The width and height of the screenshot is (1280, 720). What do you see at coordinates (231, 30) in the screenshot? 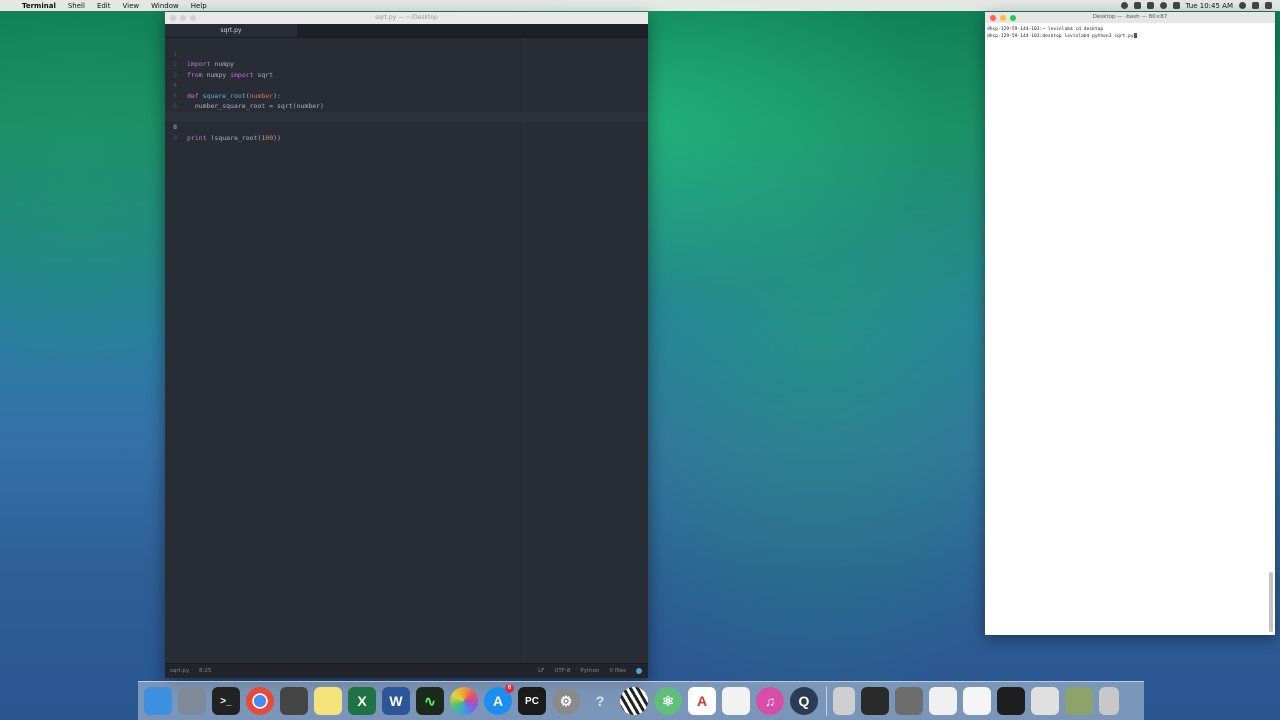
I see `tab-sqrt-py: sqrt.py` at bounding box center [231, 30].